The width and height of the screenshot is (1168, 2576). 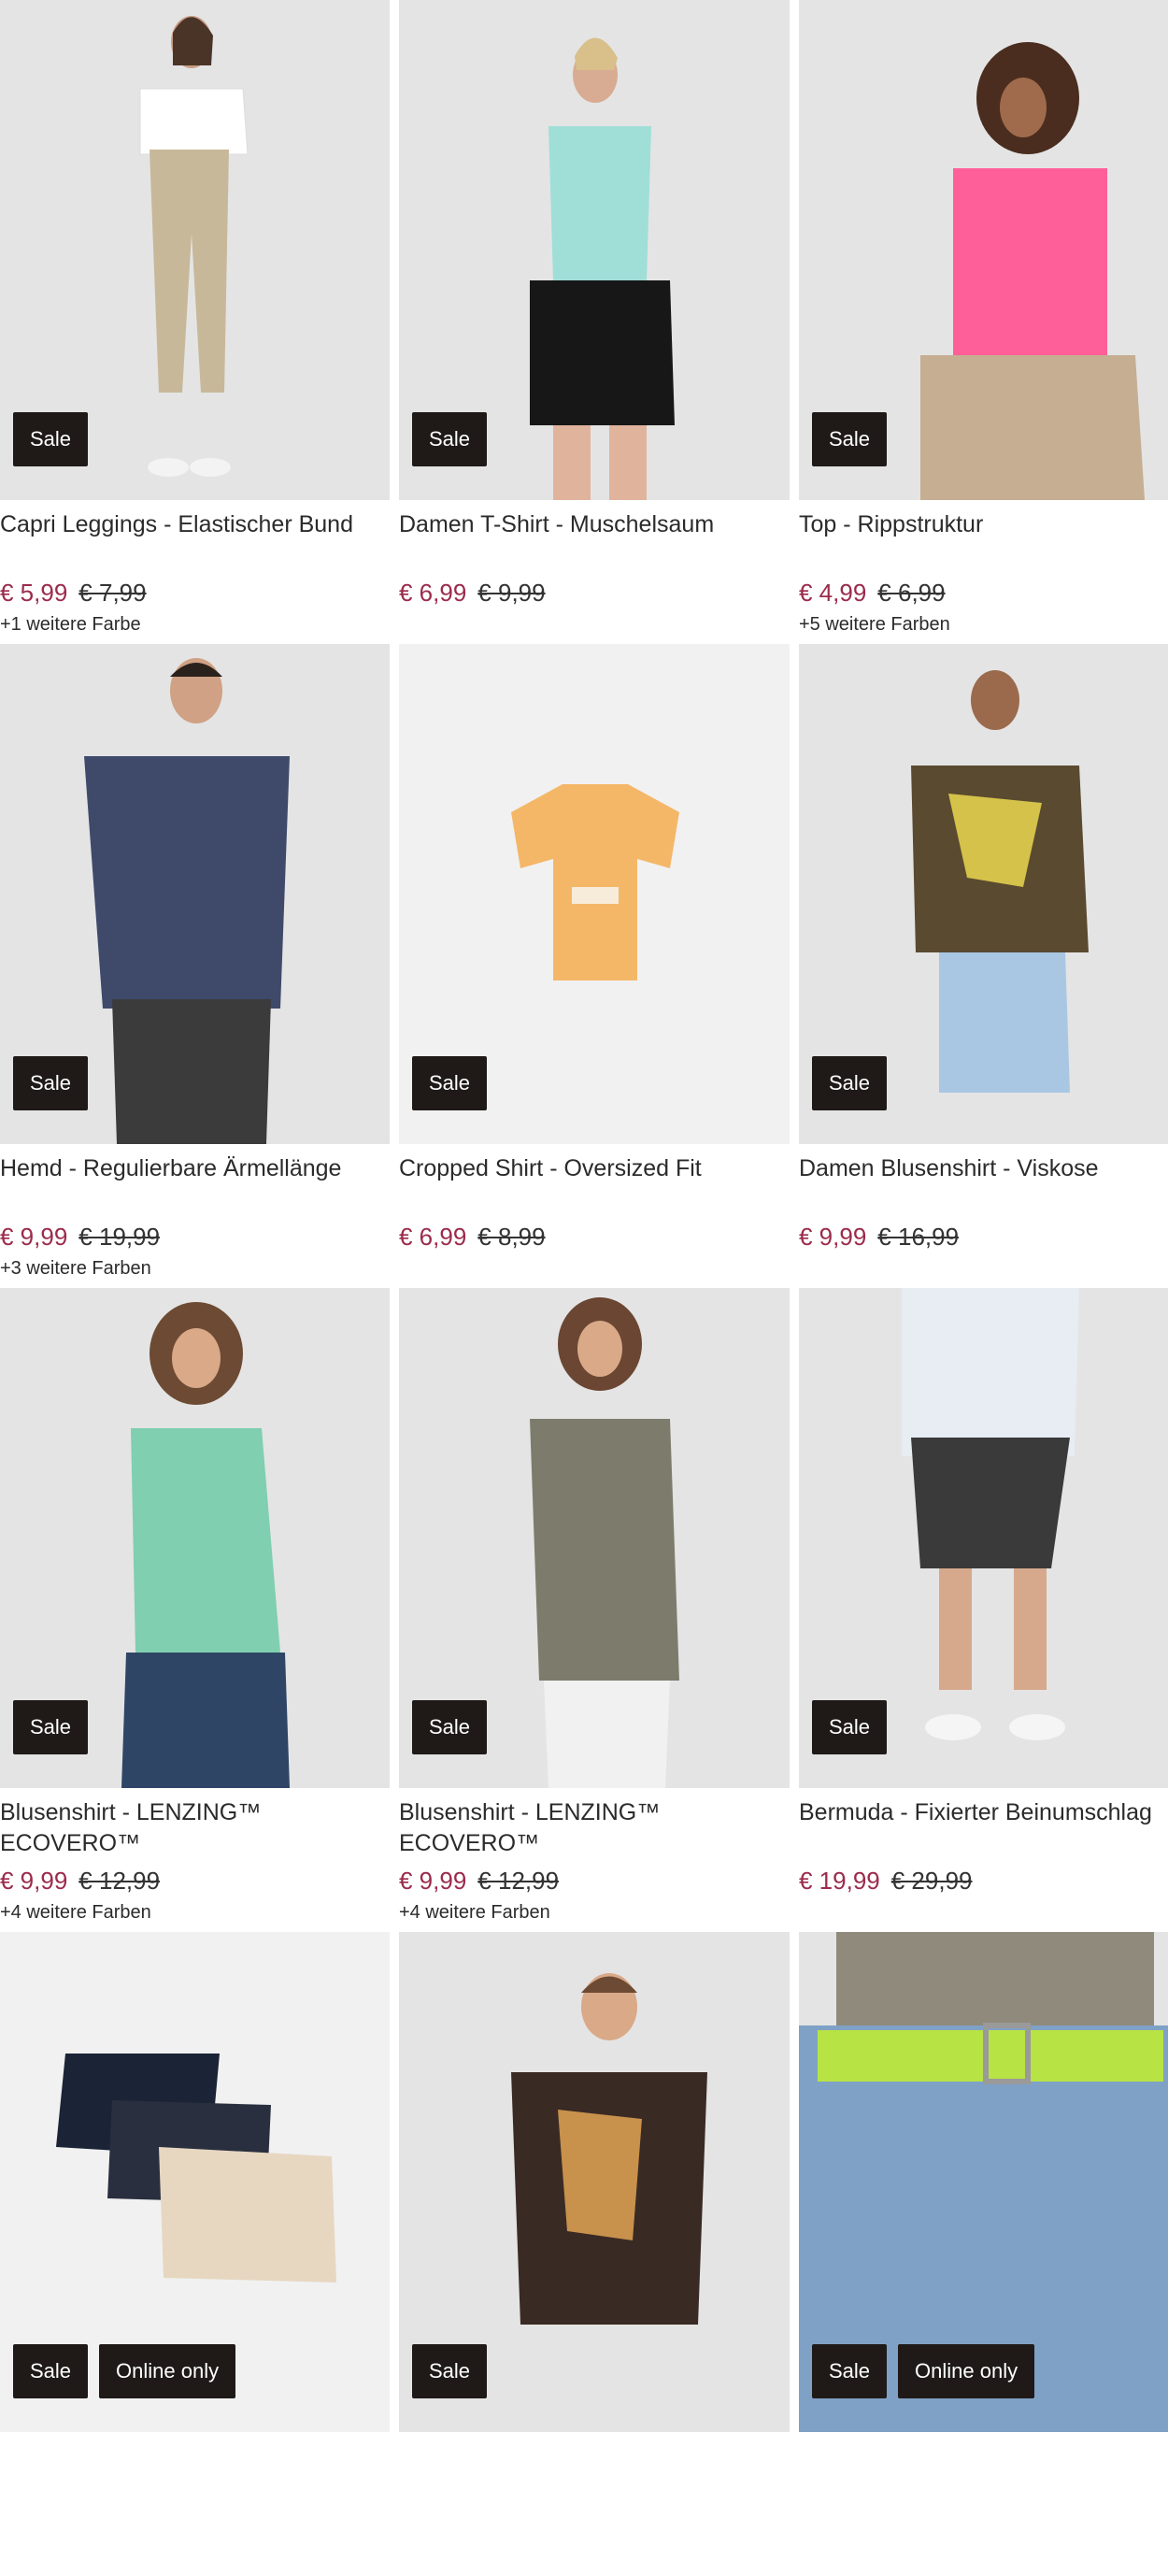 I want to click on price-row: € 6,99 € 8,99, so click(x=594, y=1237).